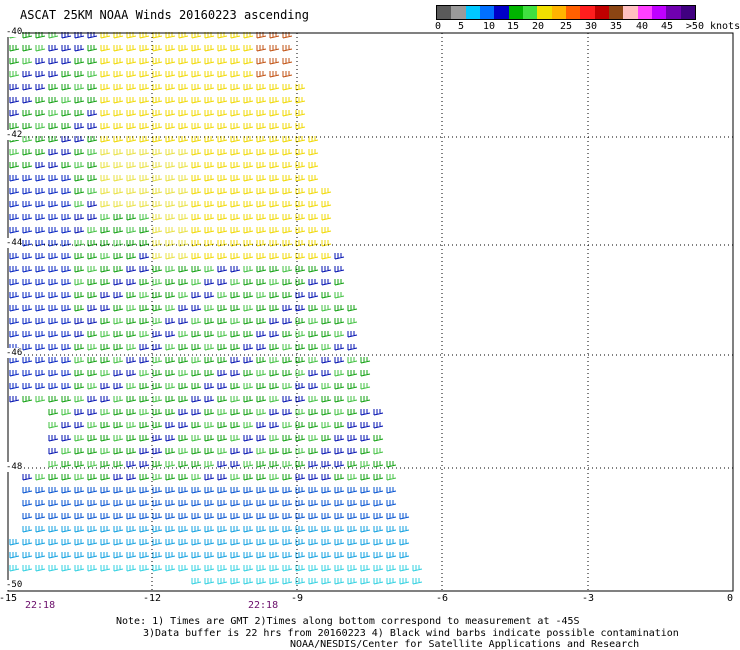 The width and height of the screenshot is (740, 650). Describe the element at coordinates (588, 598) in the screenshot. I see `lon-label: -3` at that location.